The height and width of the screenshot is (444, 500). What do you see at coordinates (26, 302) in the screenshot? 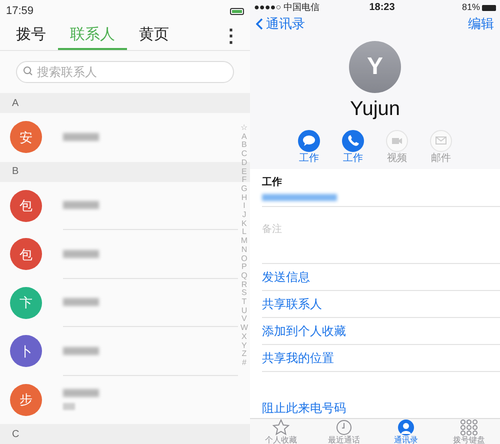
I see `contact-avatar: 卞` at bounding box center [26, 302].